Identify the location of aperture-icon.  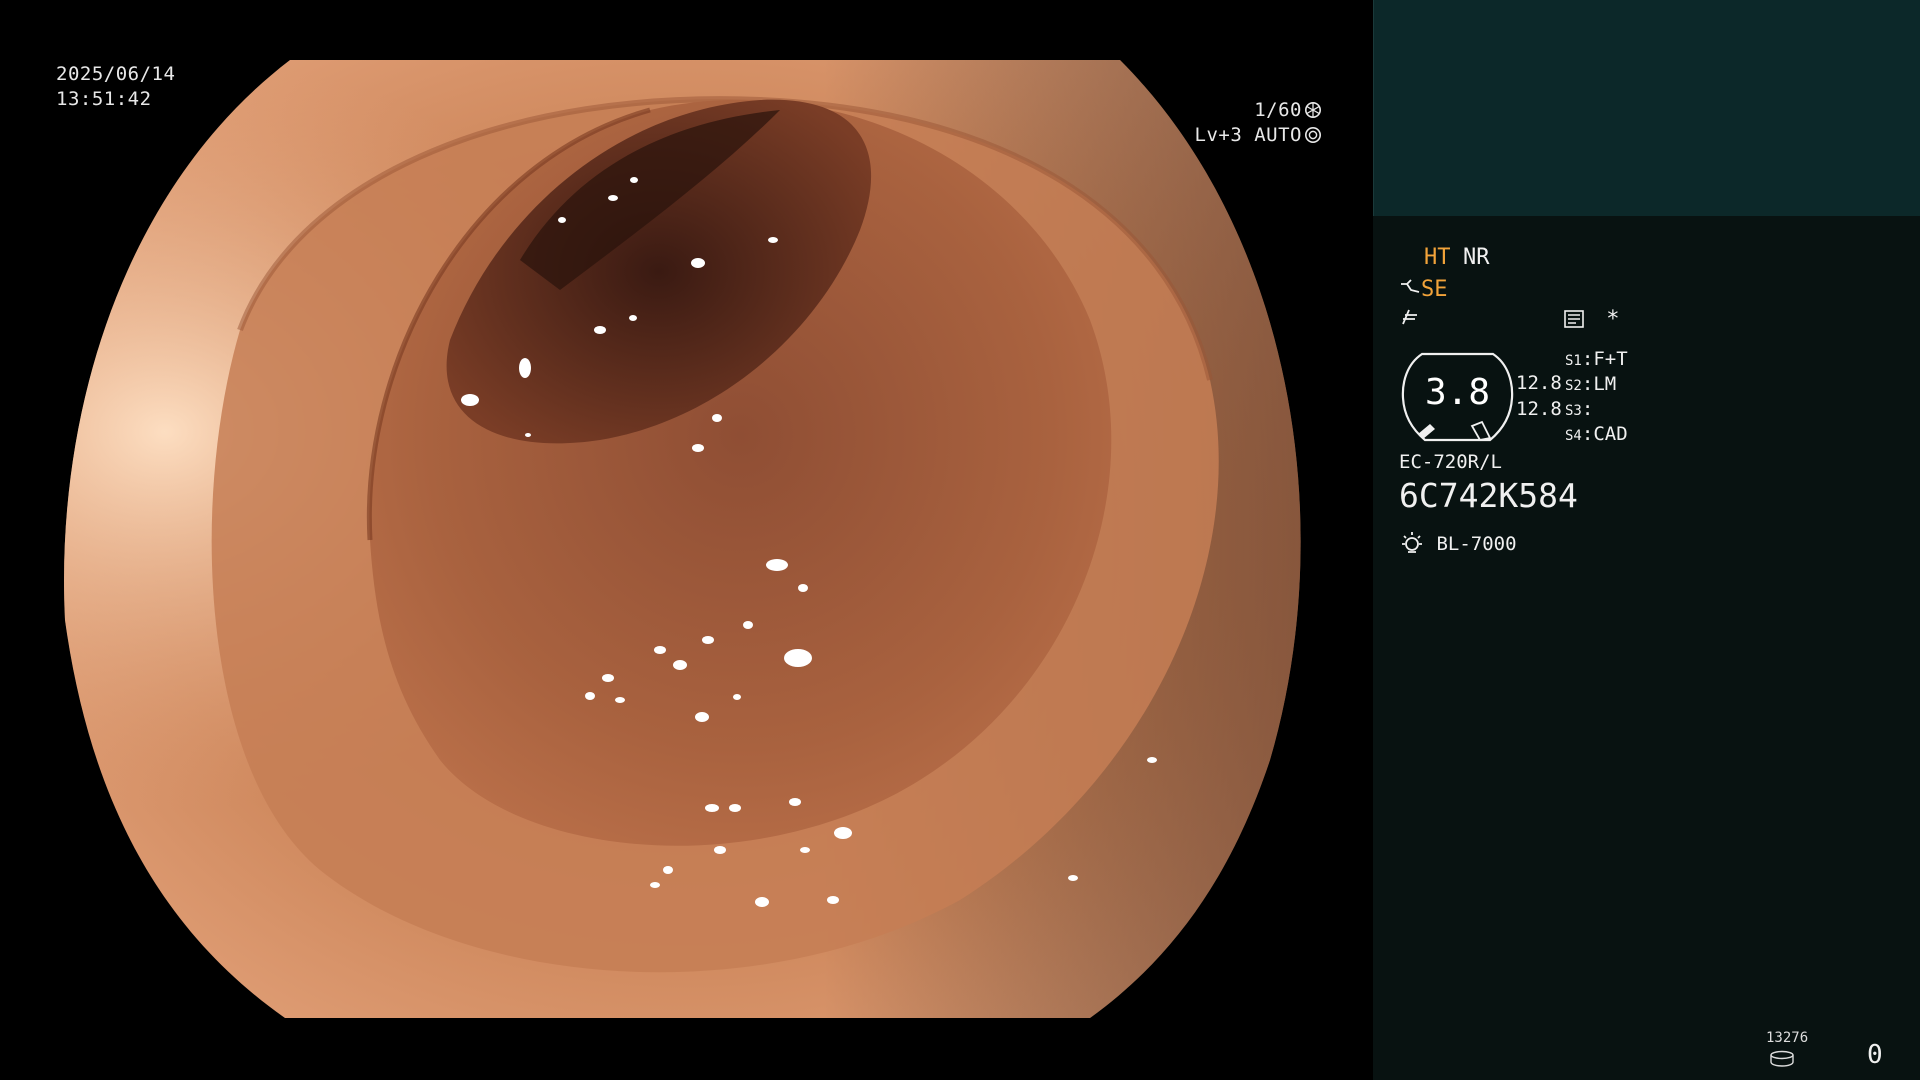
(1313, 110).